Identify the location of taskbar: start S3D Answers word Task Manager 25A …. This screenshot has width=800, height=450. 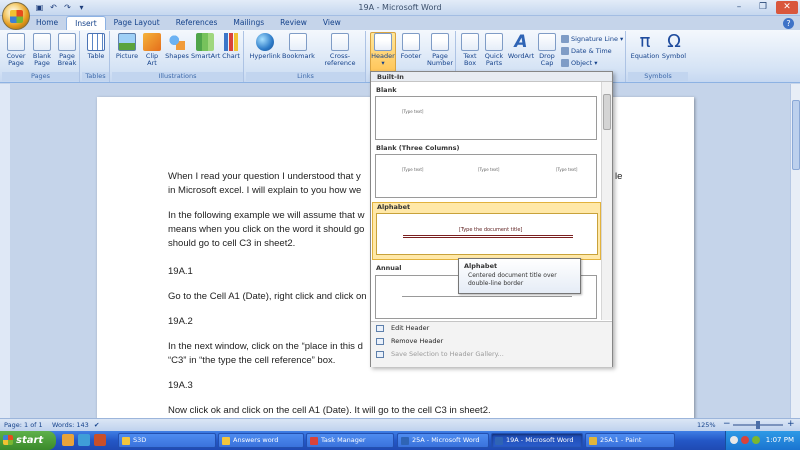
(400, 440).